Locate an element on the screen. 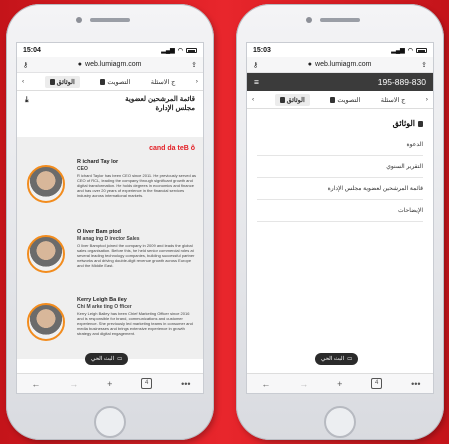  list-item: الإيضاحات is located at coordinates (340, 211).